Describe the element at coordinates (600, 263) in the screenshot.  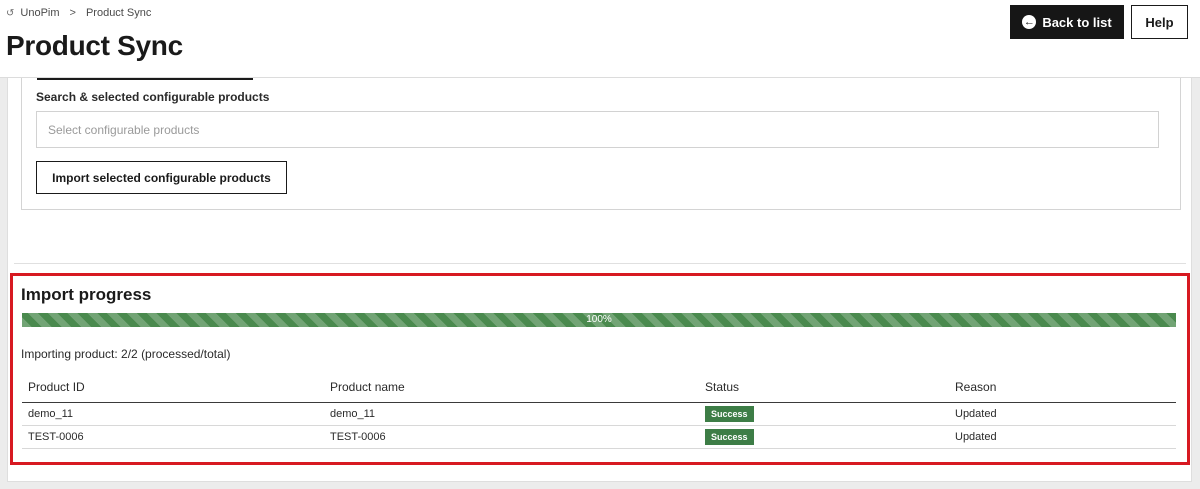
I see `section-divider` at that location.